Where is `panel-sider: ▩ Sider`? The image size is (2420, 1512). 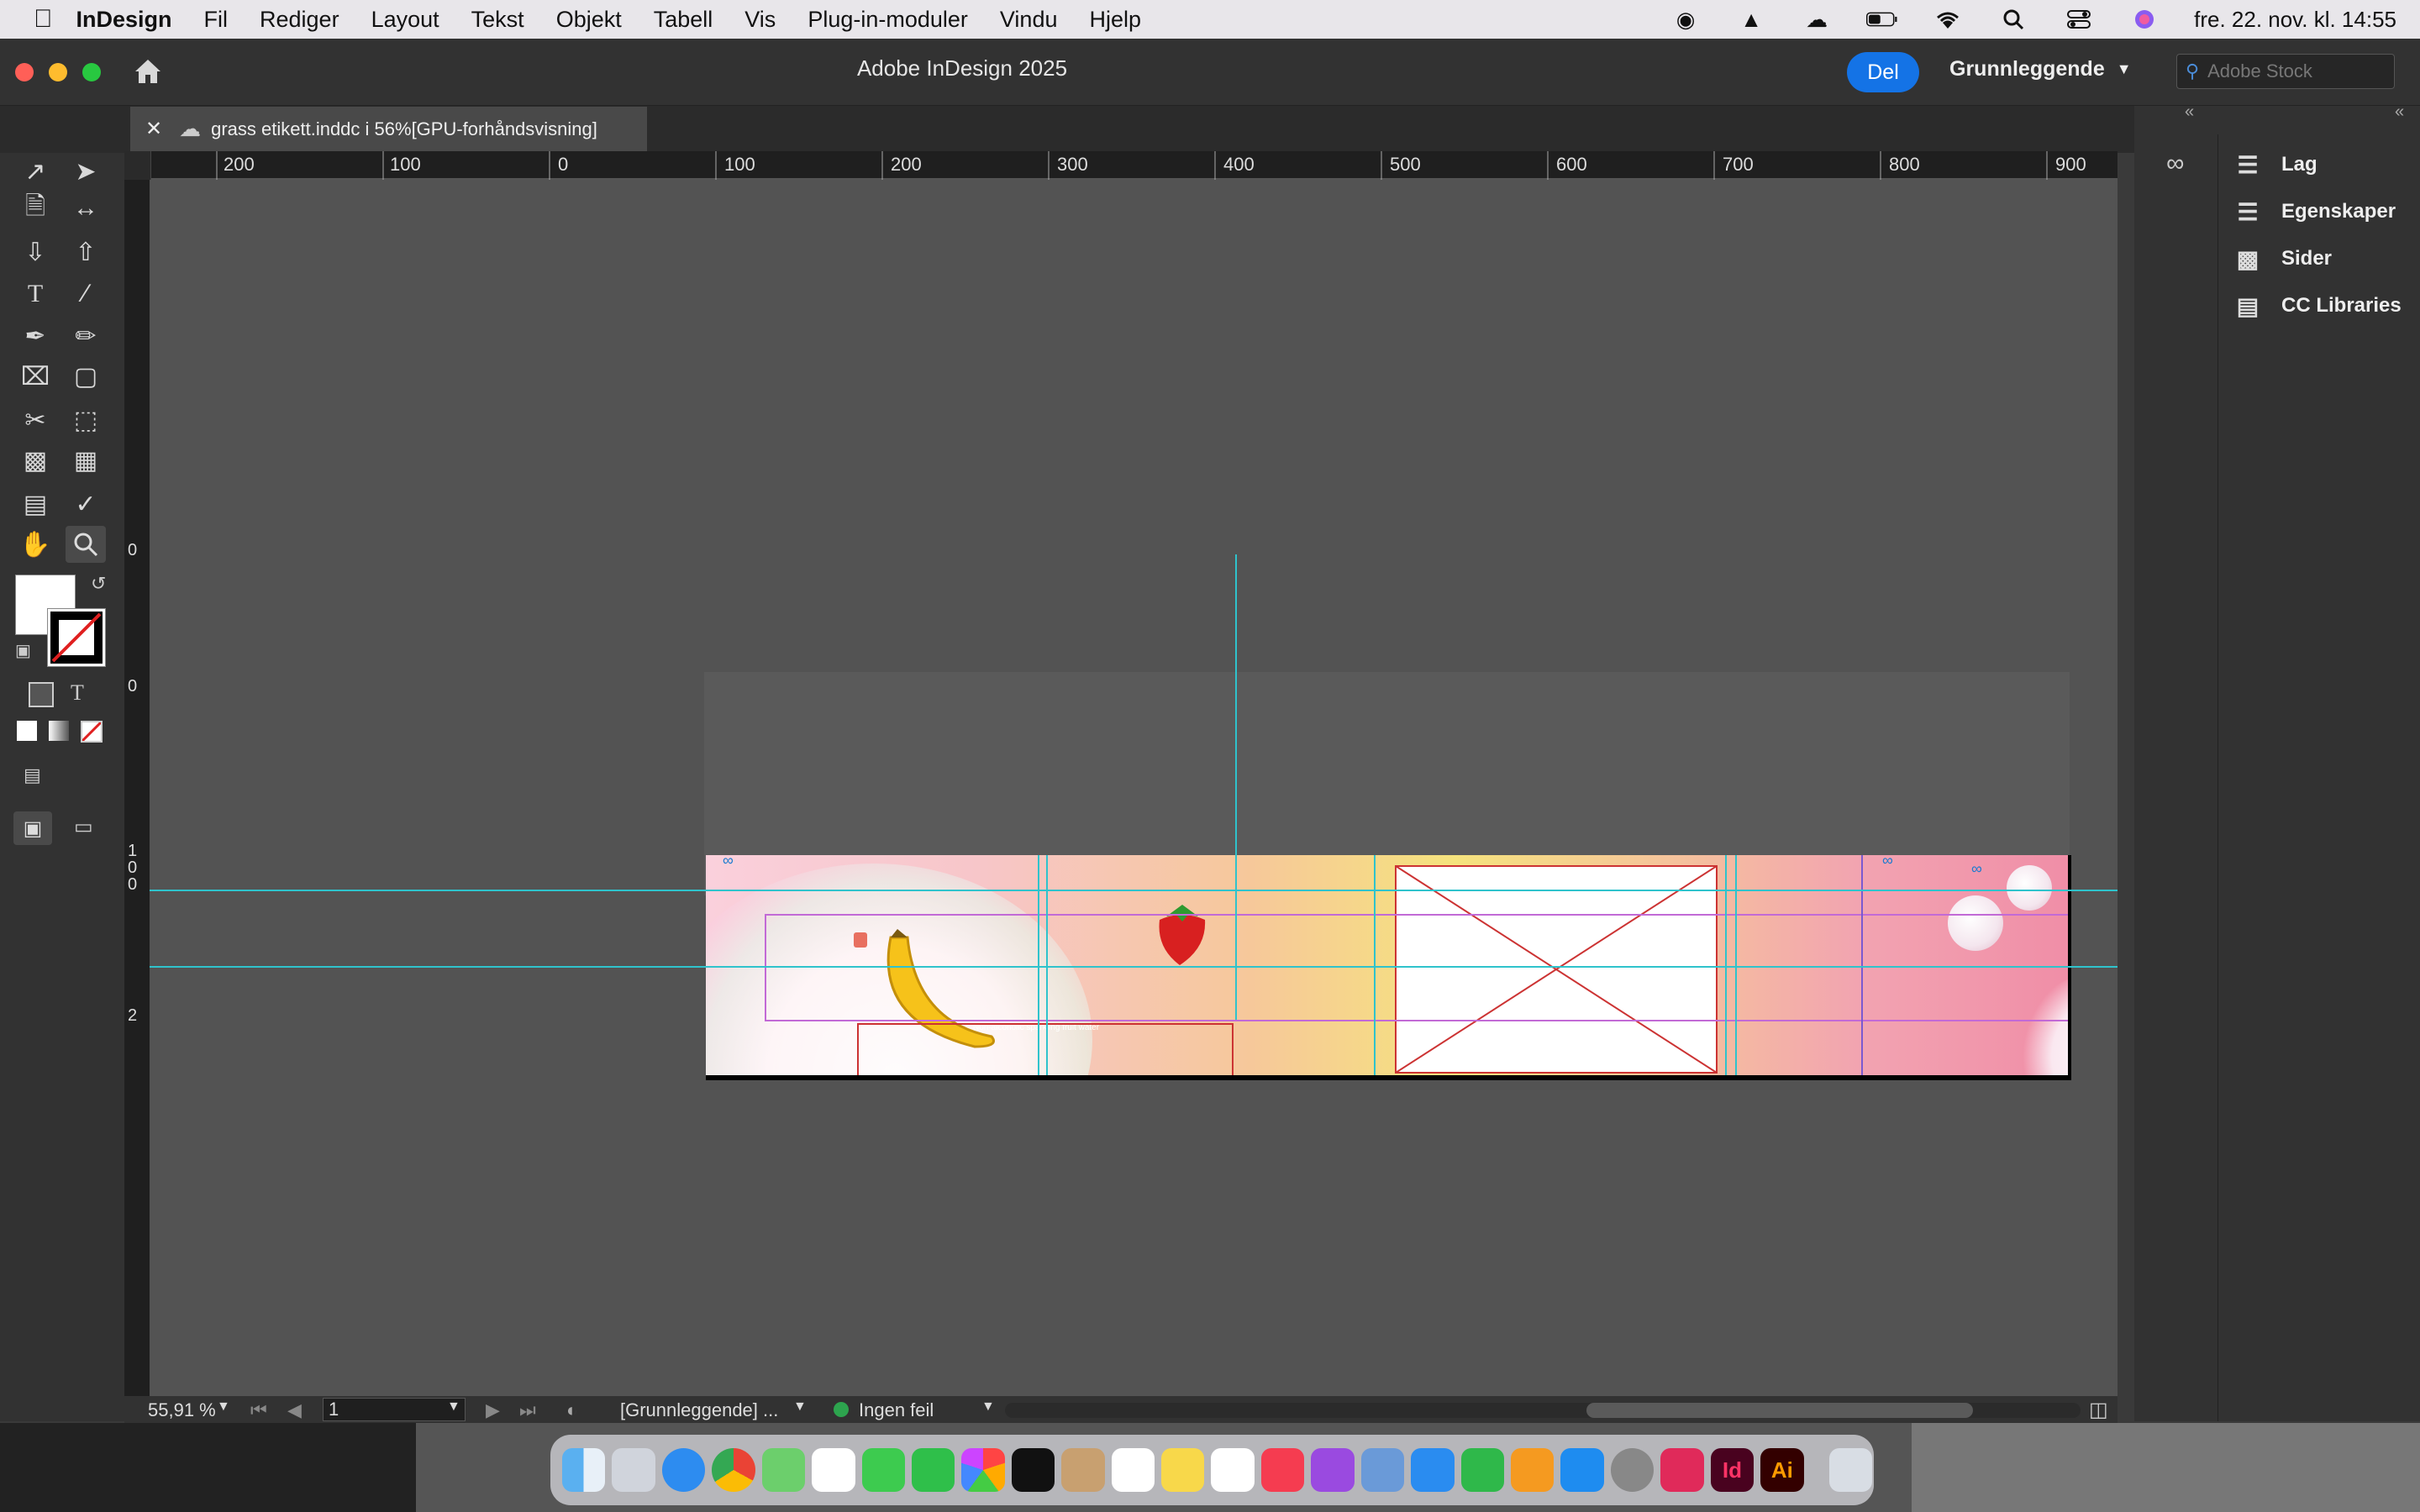 panel-sider: ▩ Sider is located at coordinates (2281, 258).